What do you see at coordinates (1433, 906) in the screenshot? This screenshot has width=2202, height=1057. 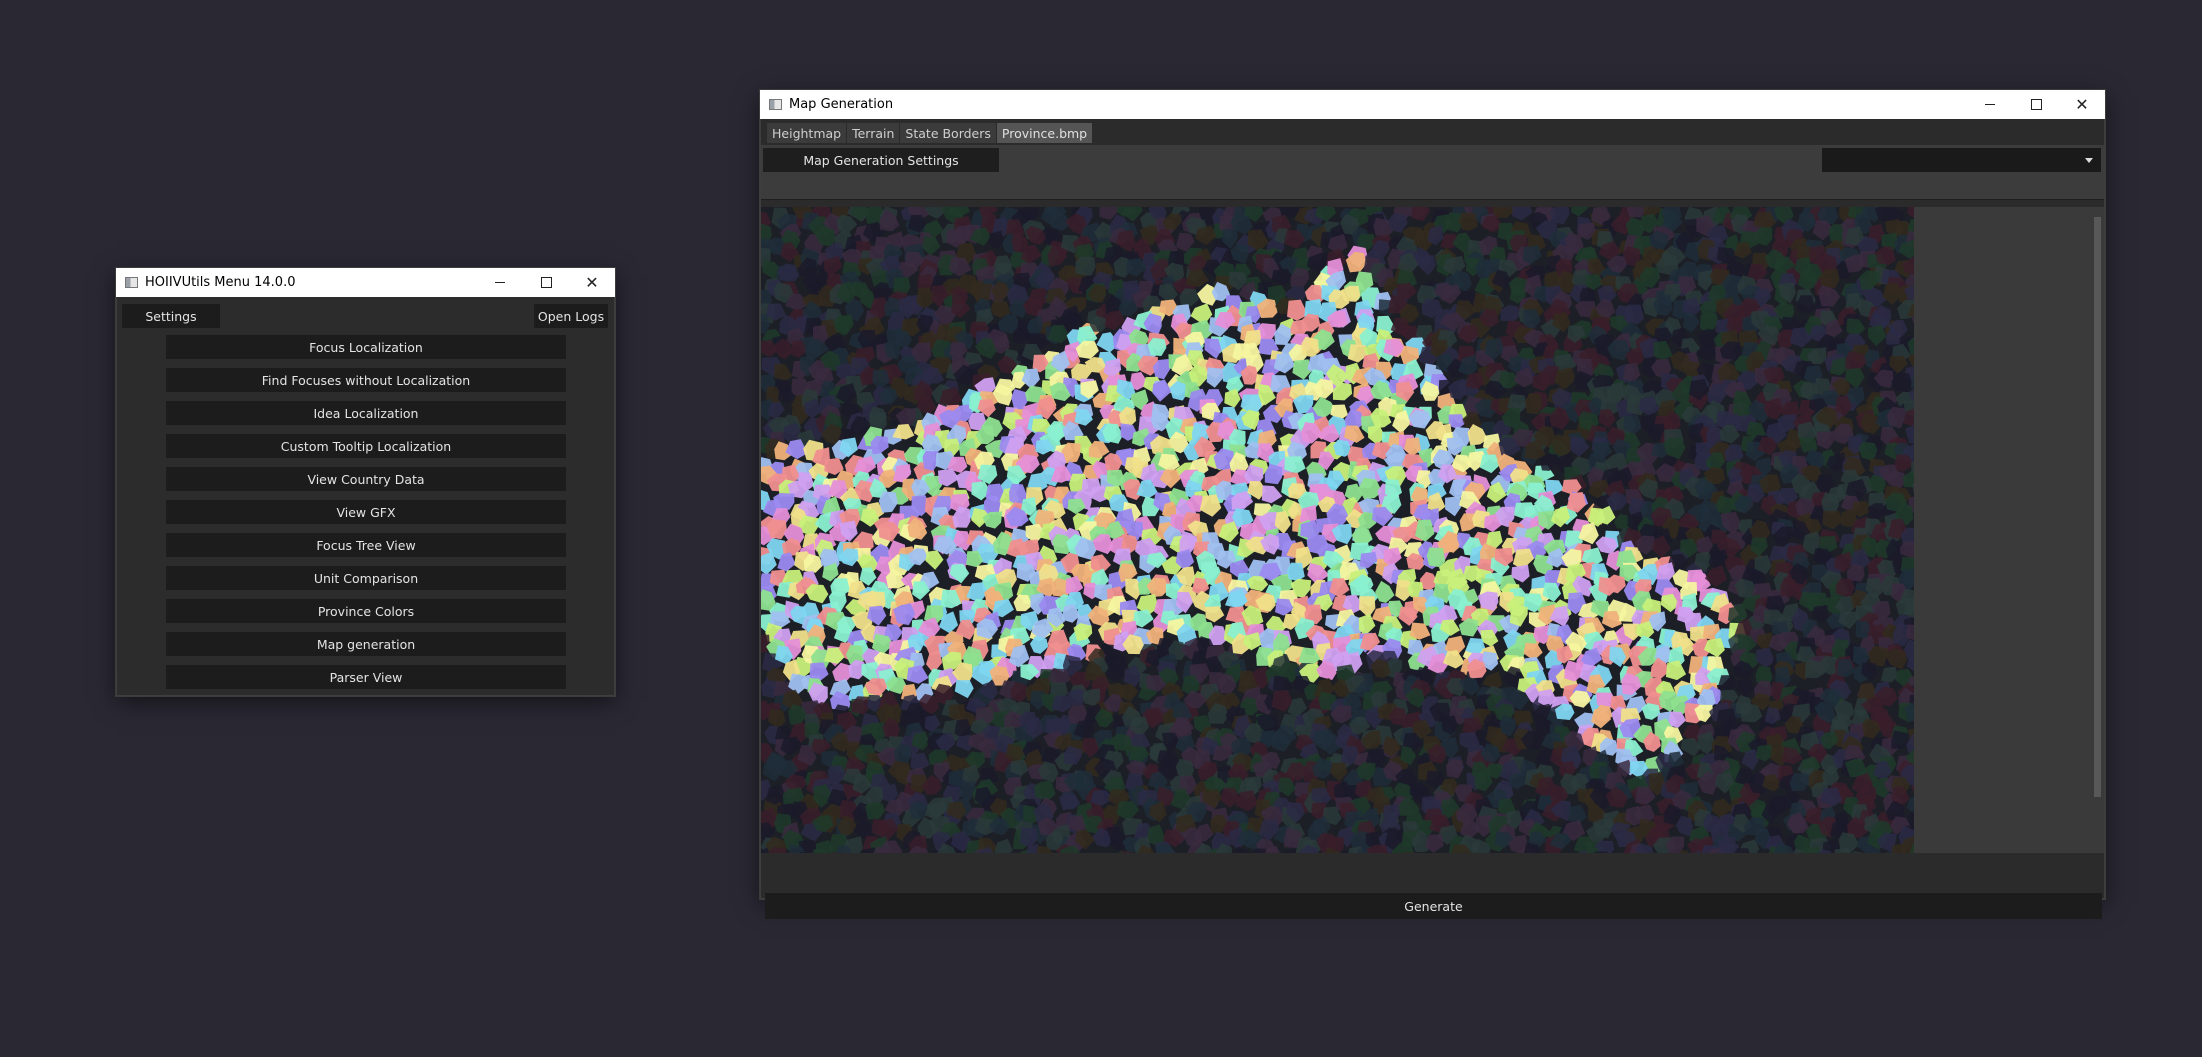 I see `generate-button: Generate` at bounding box center [1433, 906].